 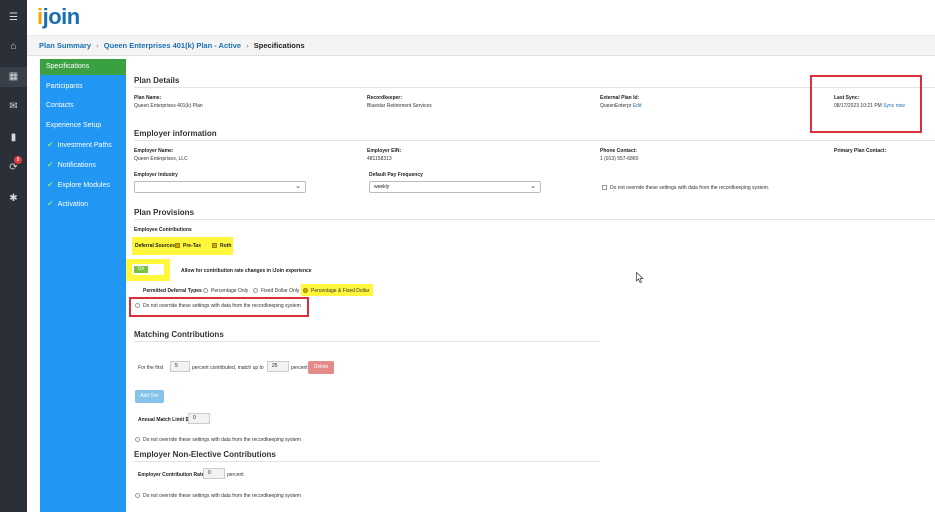 What do you see at coordinates (155, 246) in the screenshot?
I see `deferral-sources-label: Deferral Sources` at bounding box center [155, 246].